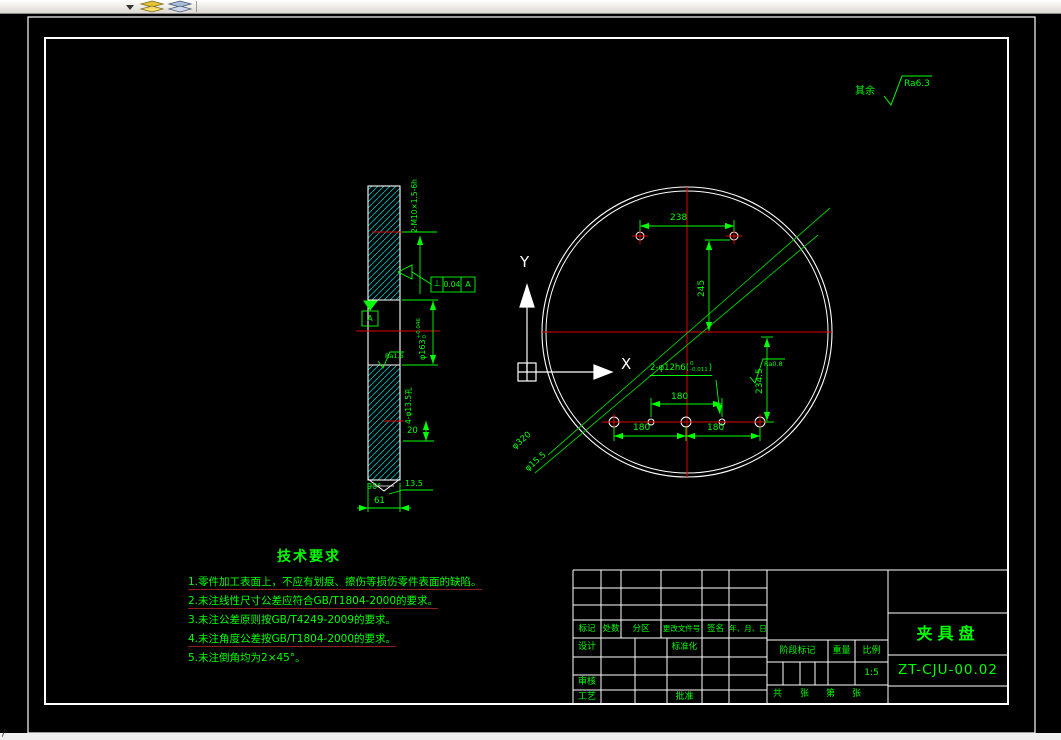 This screenshot has width=1061, height=740. What do you see at coordinates (452, 284) in the screenshot?
I see `tolerance-value: 0.04` at bounding box center [452, 284].